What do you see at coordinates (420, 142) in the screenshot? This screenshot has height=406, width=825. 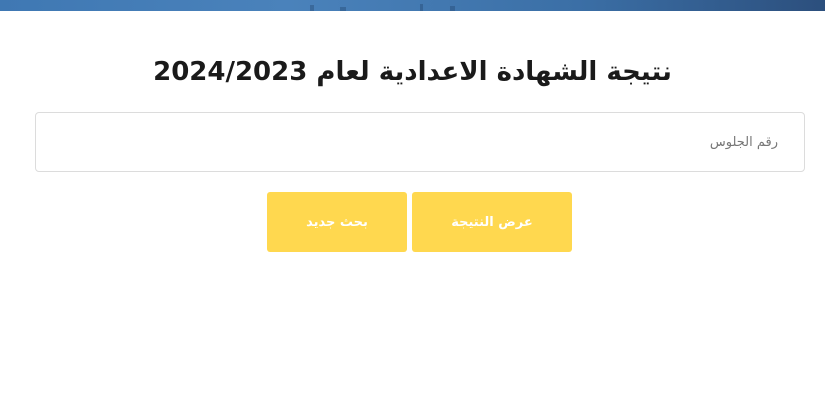 I see `seat-number-input` at bounding box center [420, 142].